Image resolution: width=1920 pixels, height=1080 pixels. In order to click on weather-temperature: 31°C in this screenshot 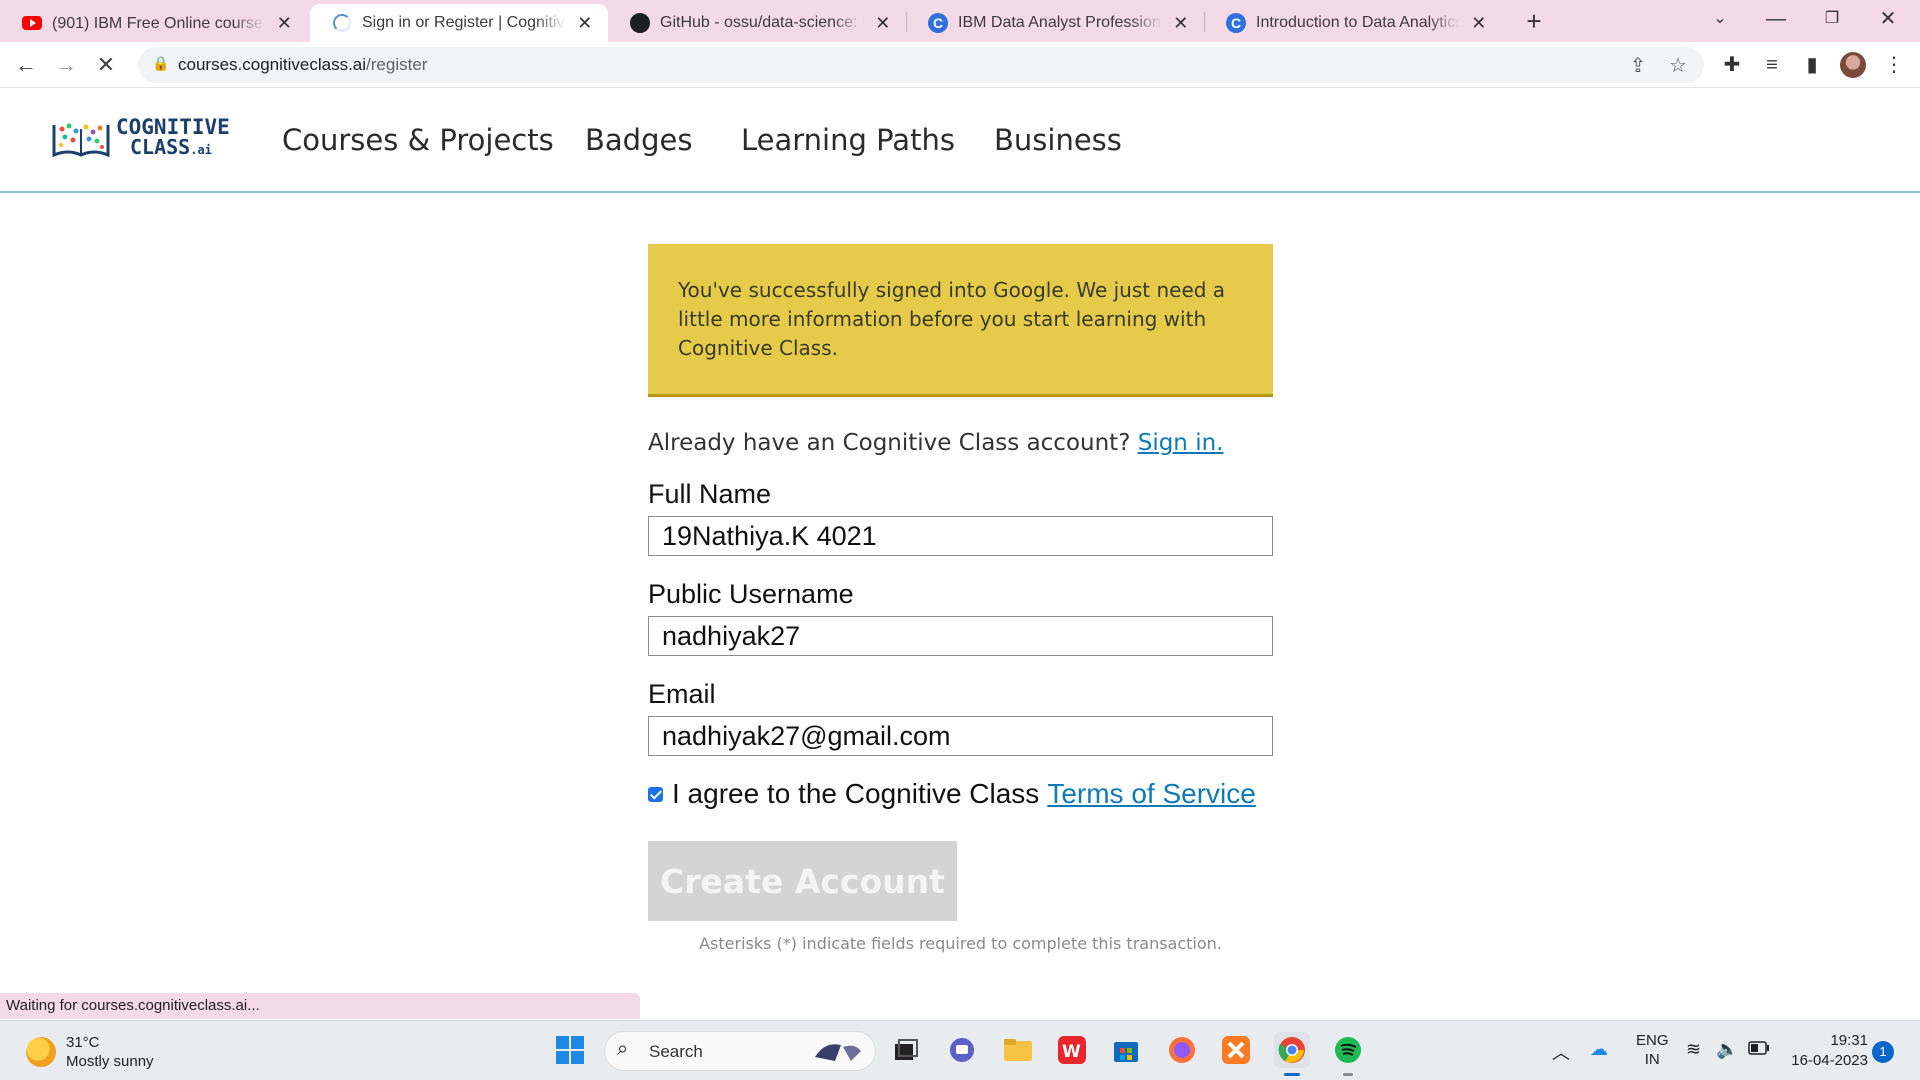, I will do `click(83, 1042)`.